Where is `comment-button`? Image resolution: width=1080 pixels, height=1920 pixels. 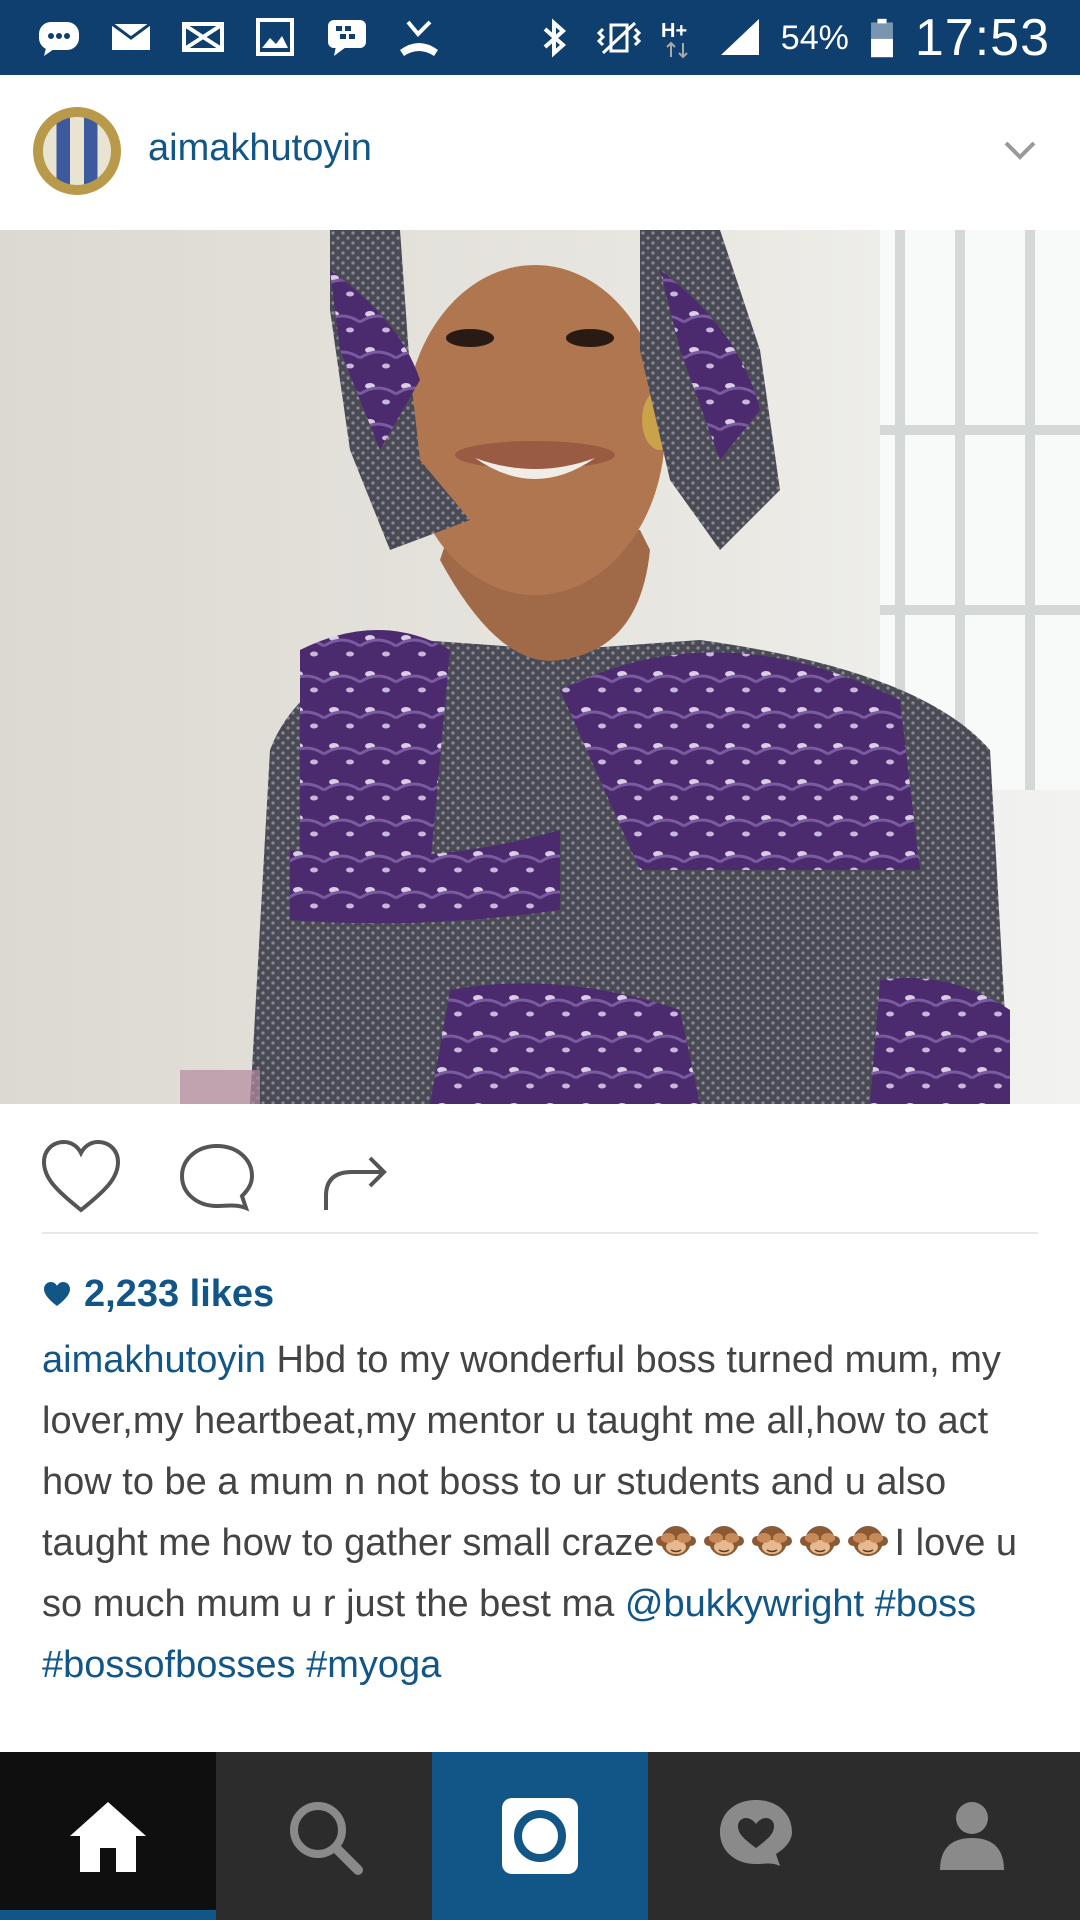
comment-button is located at coordinates (217, 1178).